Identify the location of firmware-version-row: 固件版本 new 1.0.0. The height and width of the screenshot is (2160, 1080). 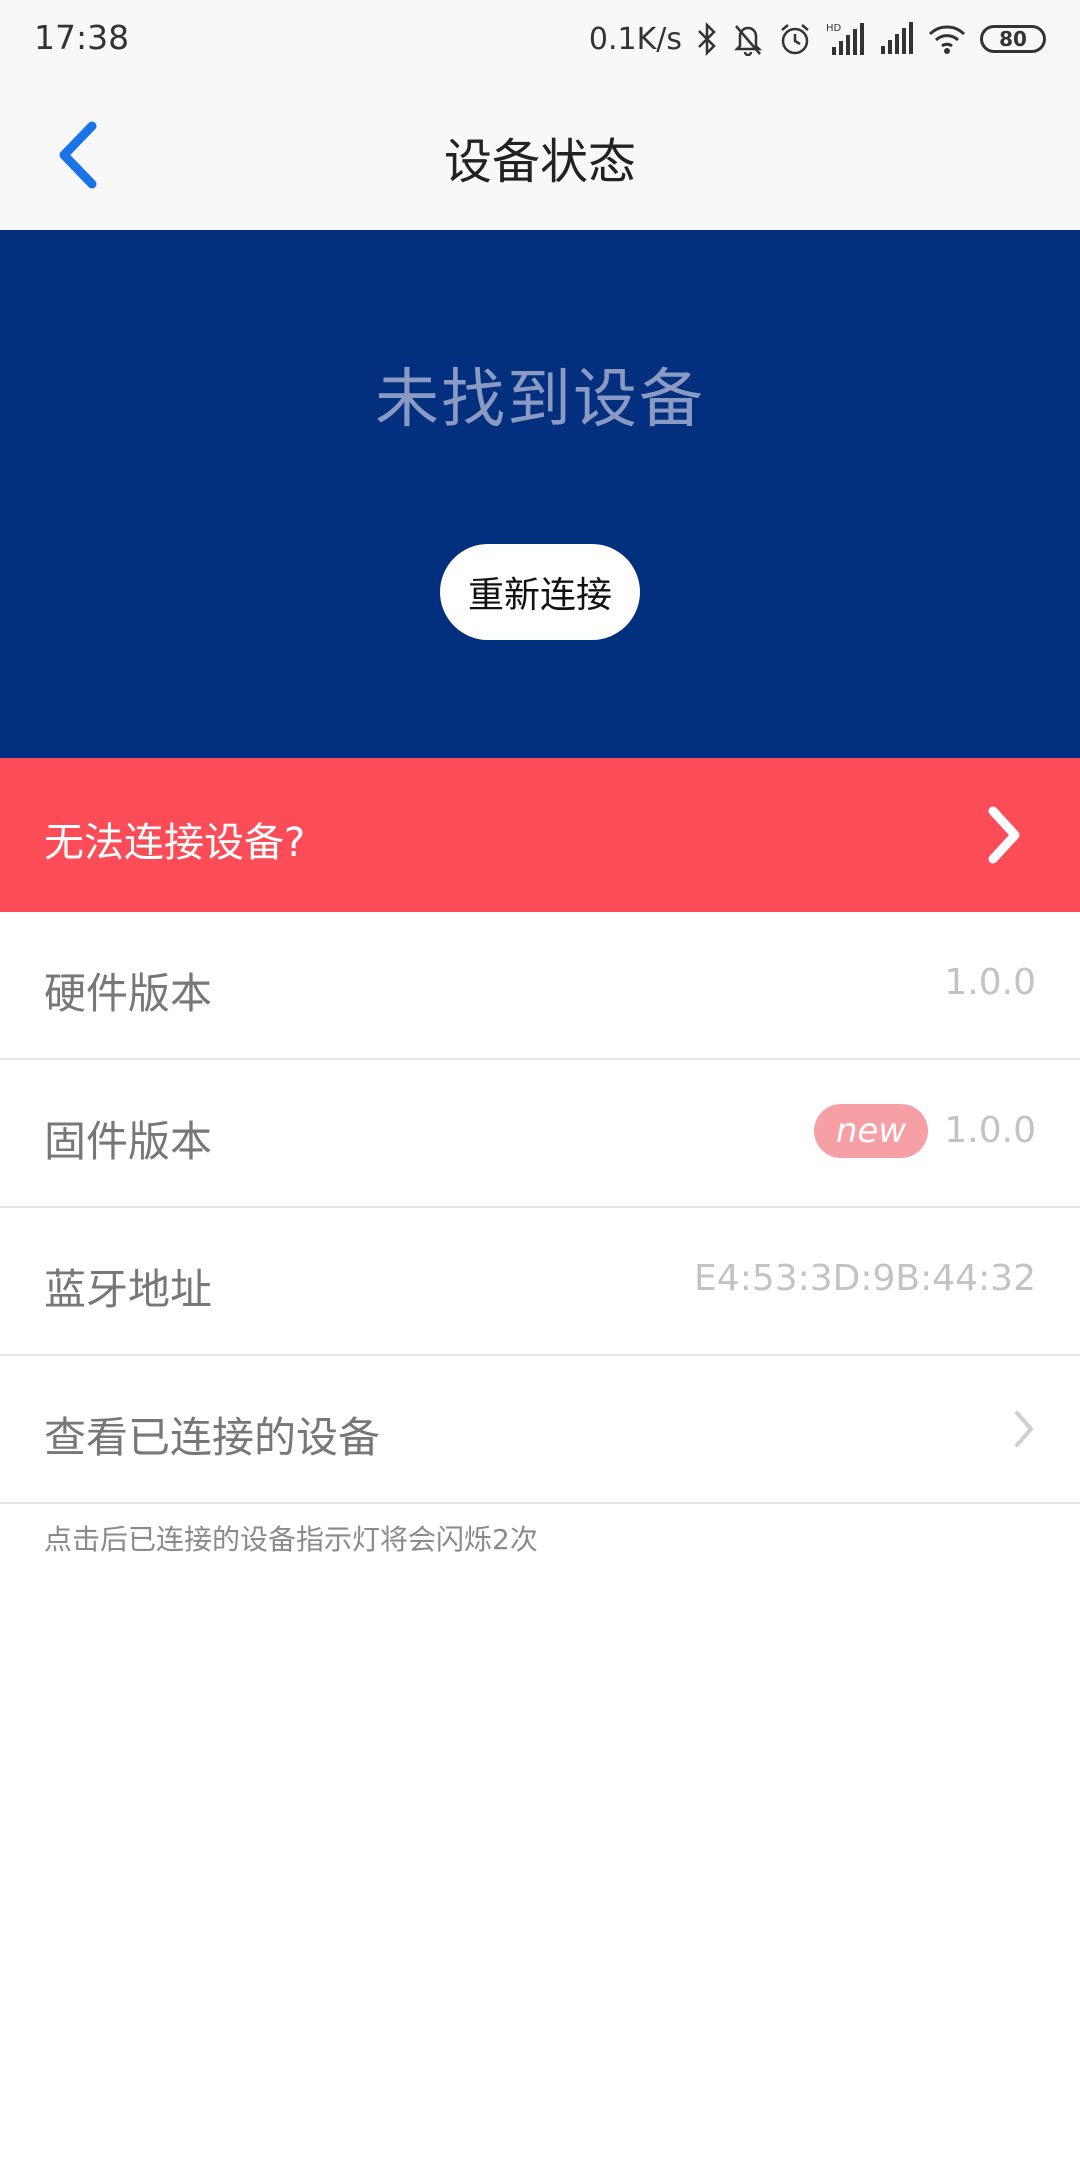
(540, 1134).